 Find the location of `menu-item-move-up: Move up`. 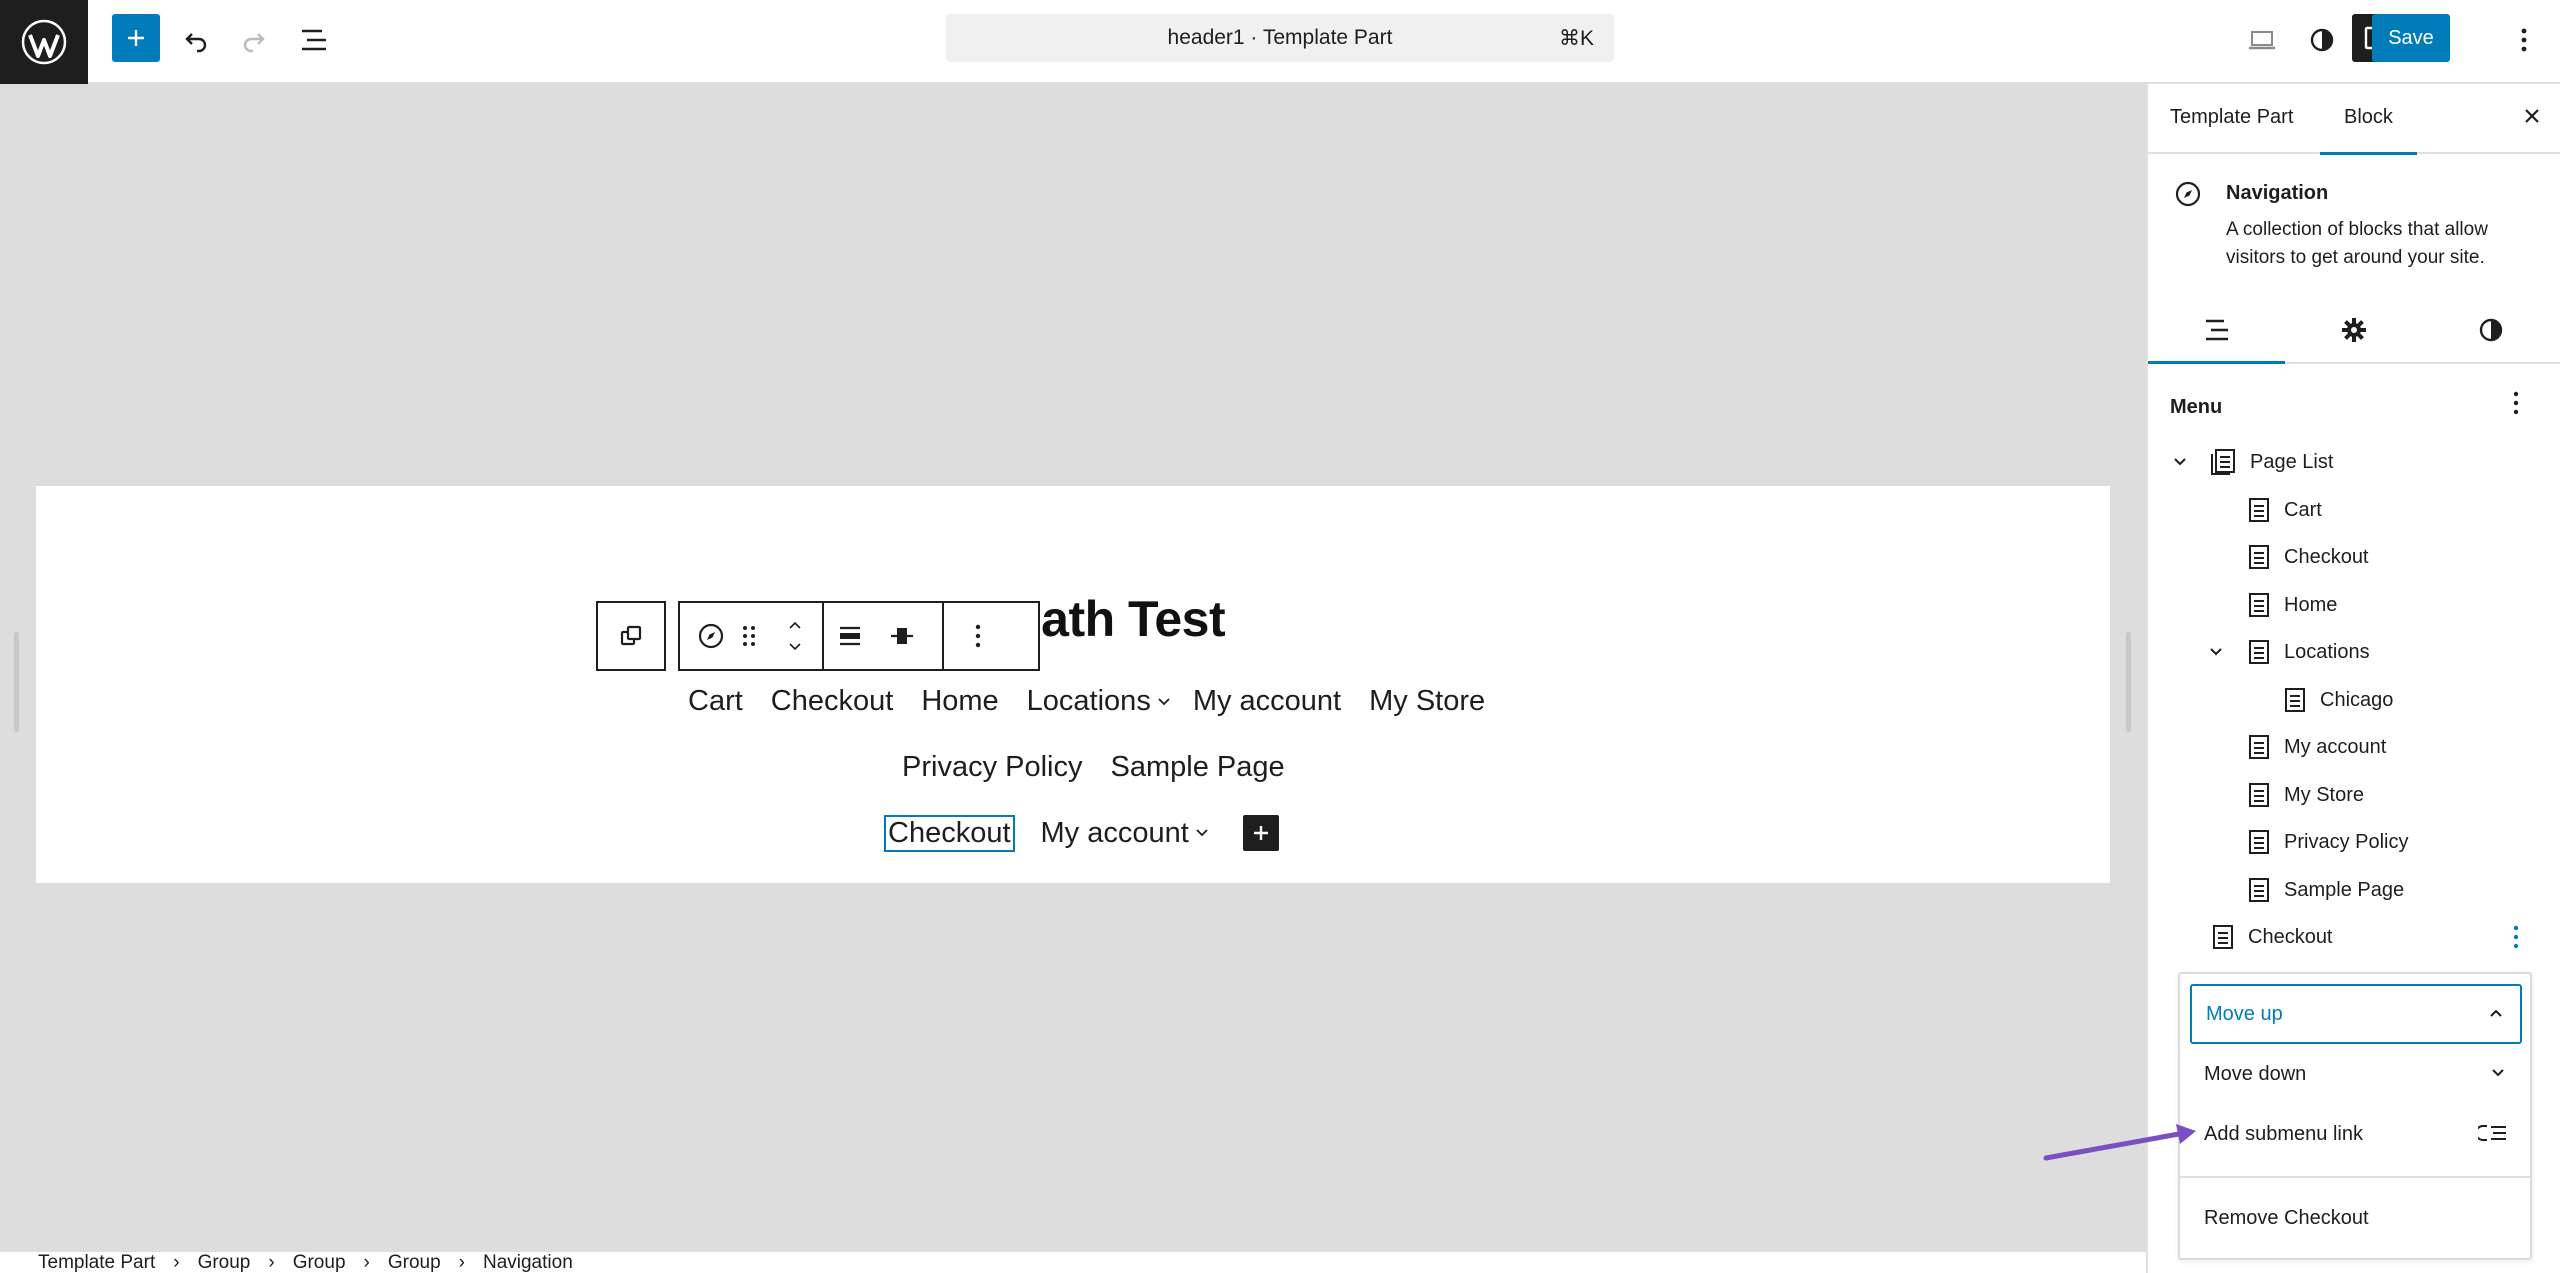

menu-item-move-up: Move up is located at coordinates (2356, 1014).